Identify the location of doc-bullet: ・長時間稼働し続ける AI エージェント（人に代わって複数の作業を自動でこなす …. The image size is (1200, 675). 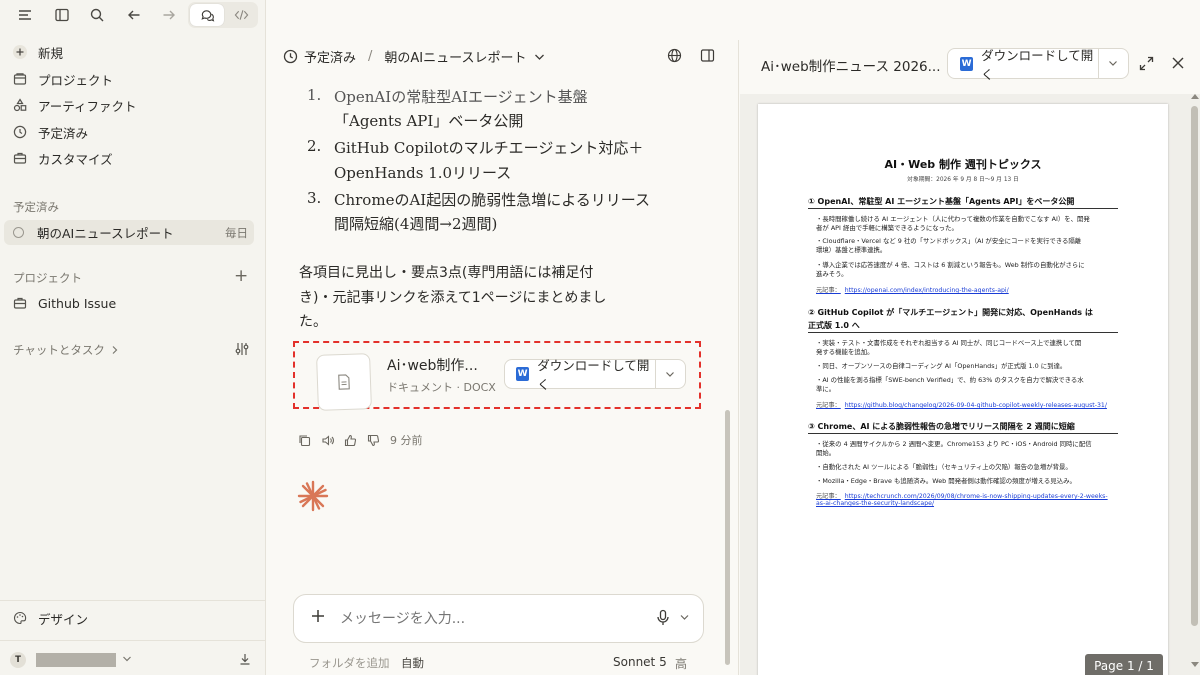
(953, 219).